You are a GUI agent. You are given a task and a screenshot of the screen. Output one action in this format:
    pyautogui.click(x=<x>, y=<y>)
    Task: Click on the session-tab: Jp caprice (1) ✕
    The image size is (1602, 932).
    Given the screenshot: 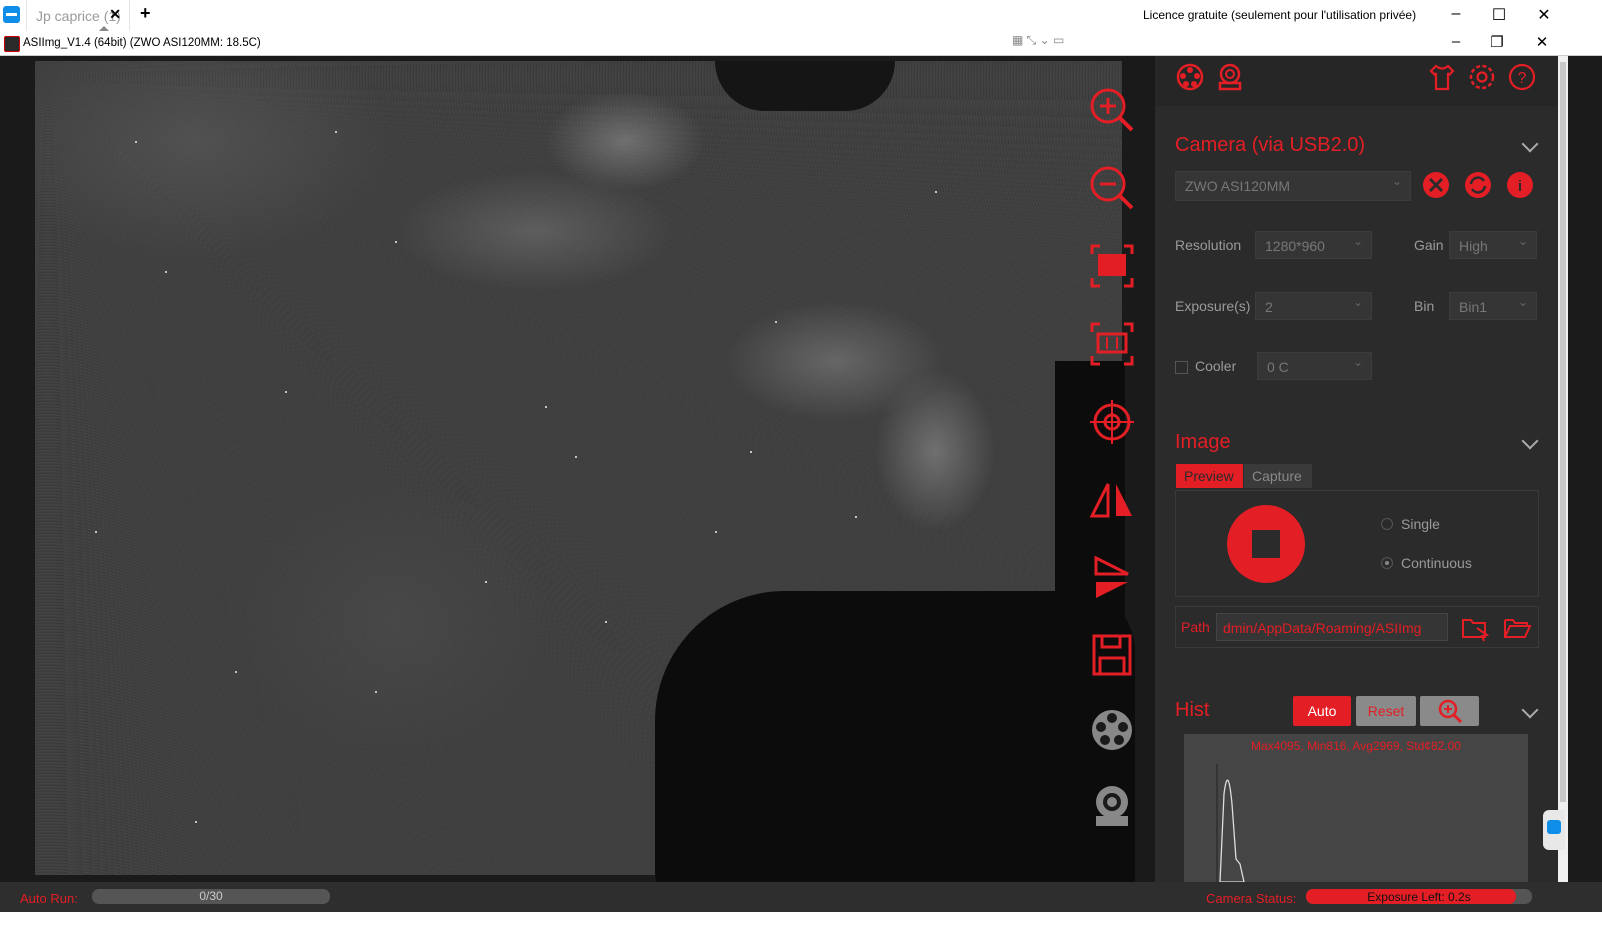 What is the action you would take?
    pyautogui.click(x=78, y=15)
    